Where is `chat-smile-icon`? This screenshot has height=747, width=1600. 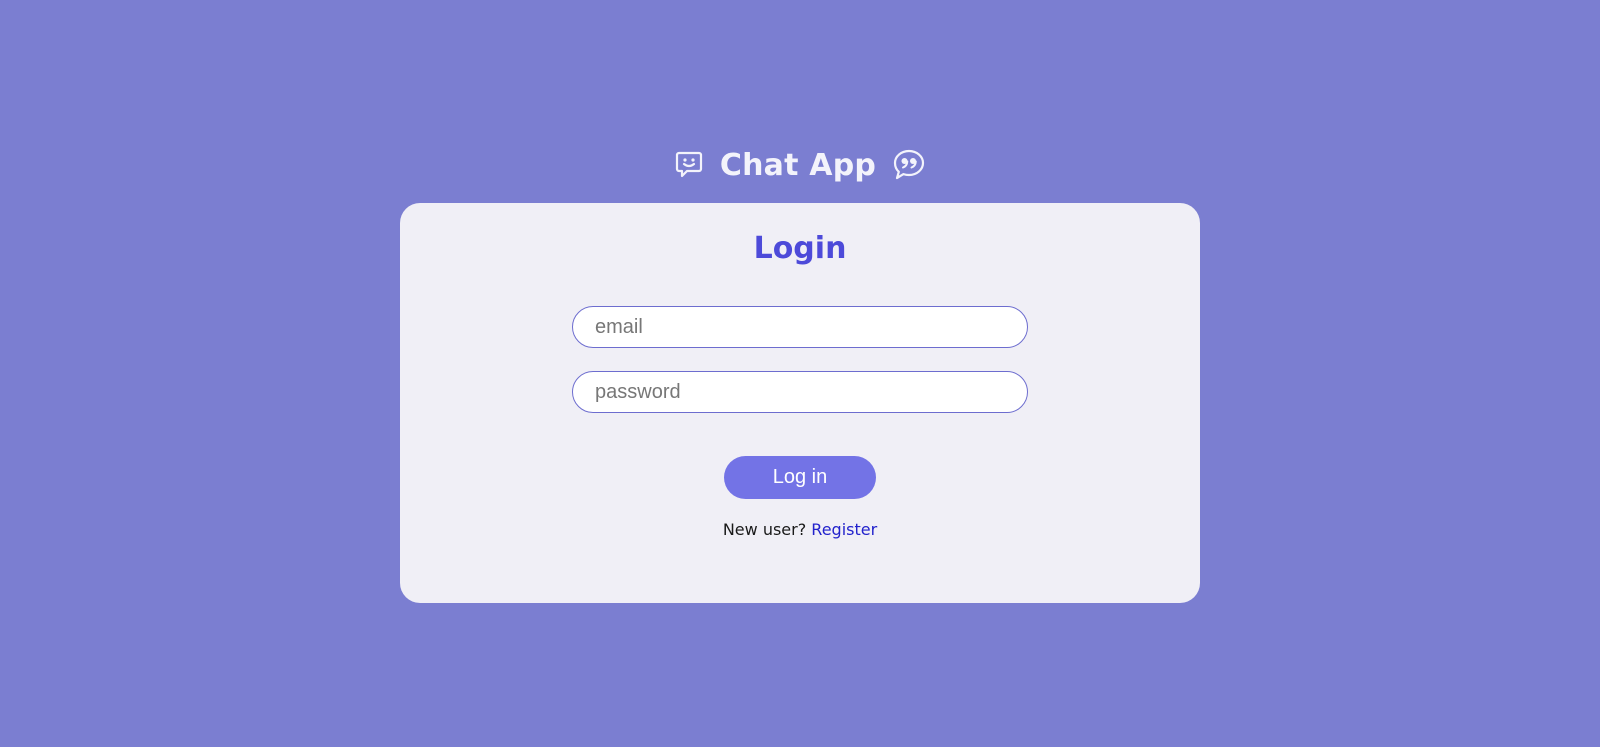 chat-smile-icon is located at coordinates (689, 165).